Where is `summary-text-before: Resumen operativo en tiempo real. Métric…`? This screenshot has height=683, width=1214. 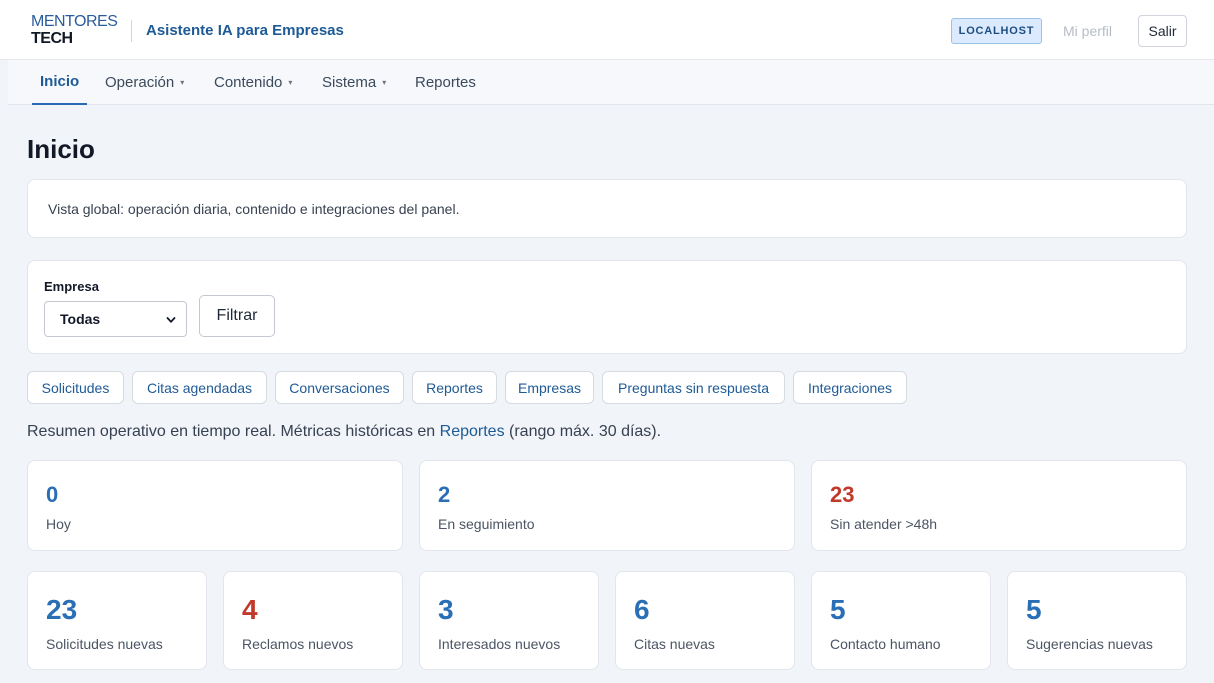 summary-text-before: Resumen operativo en tiempo real. Métric… is located at coordinates (233, 431).